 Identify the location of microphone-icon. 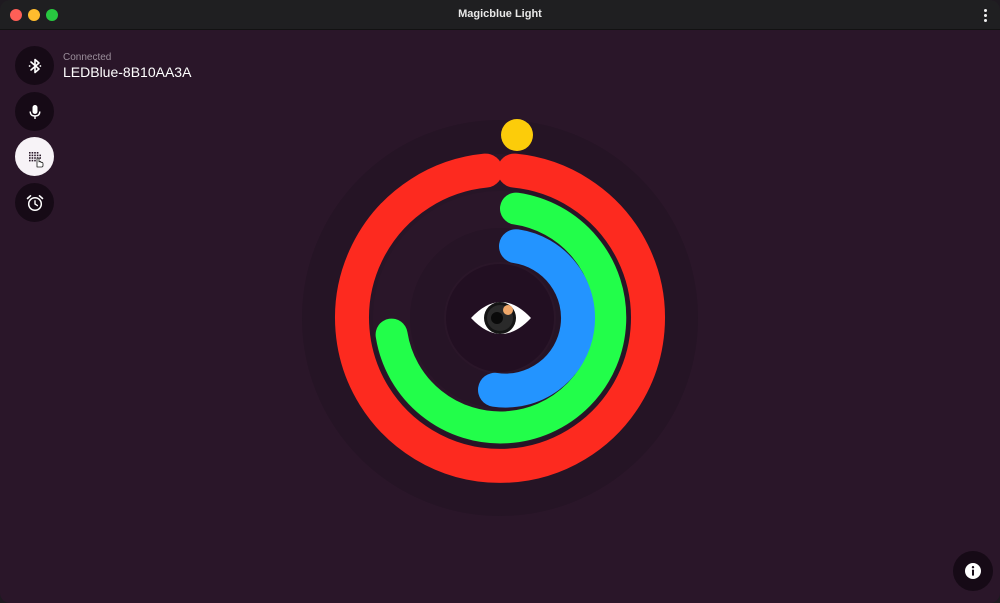
(34, 111).